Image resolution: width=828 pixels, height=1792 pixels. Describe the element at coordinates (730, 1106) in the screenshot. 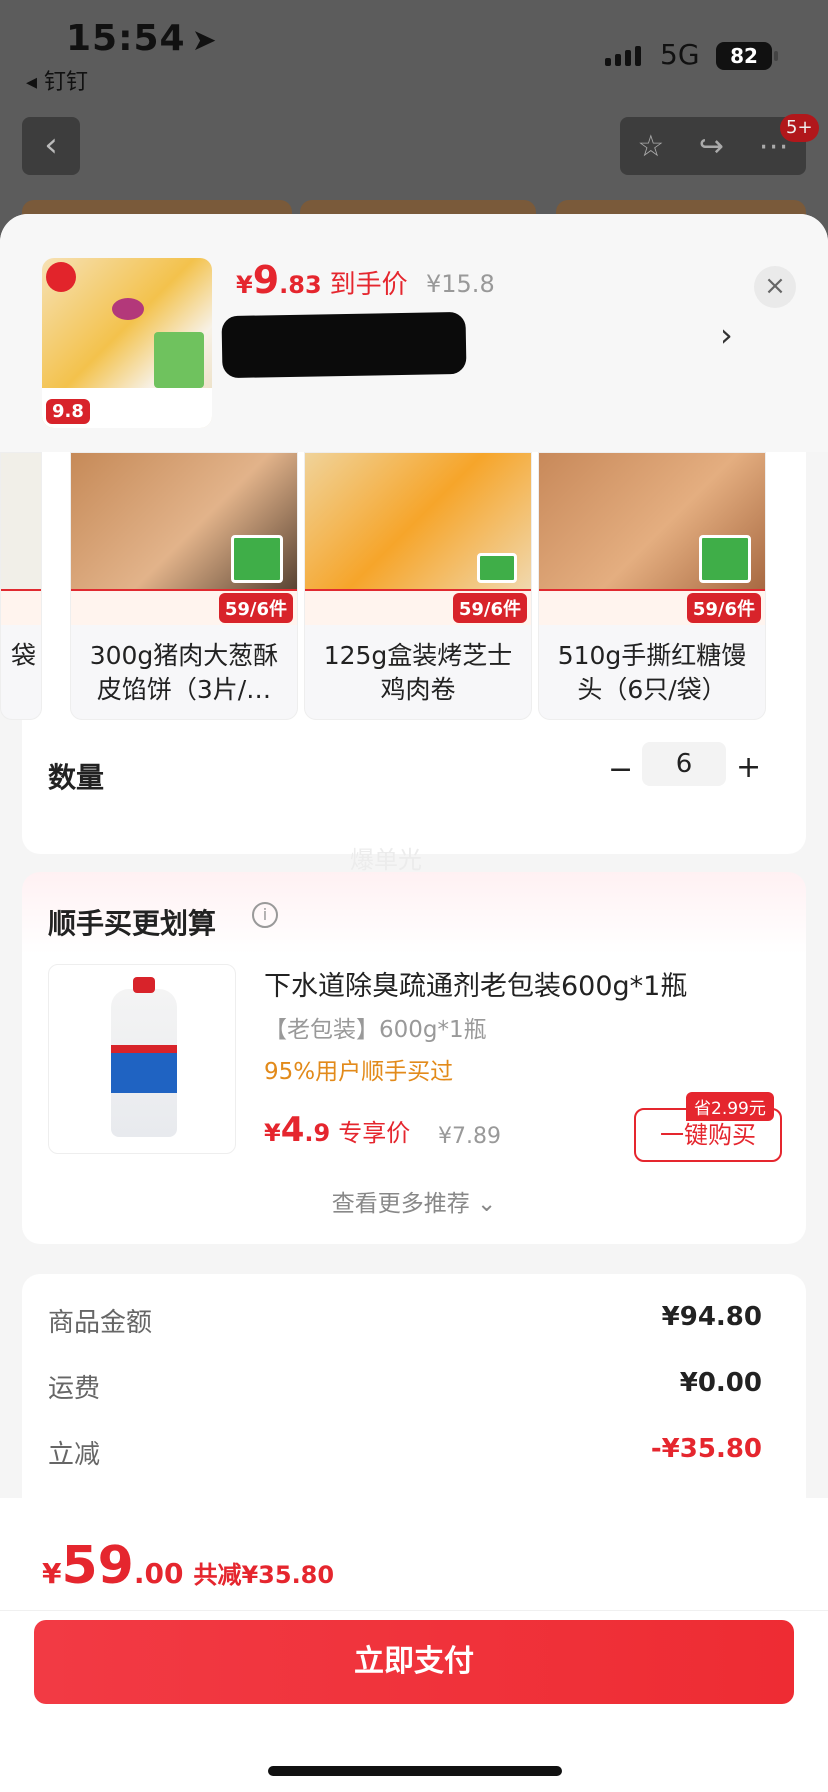

I see `savings-badge: 省2.99元` at that location.